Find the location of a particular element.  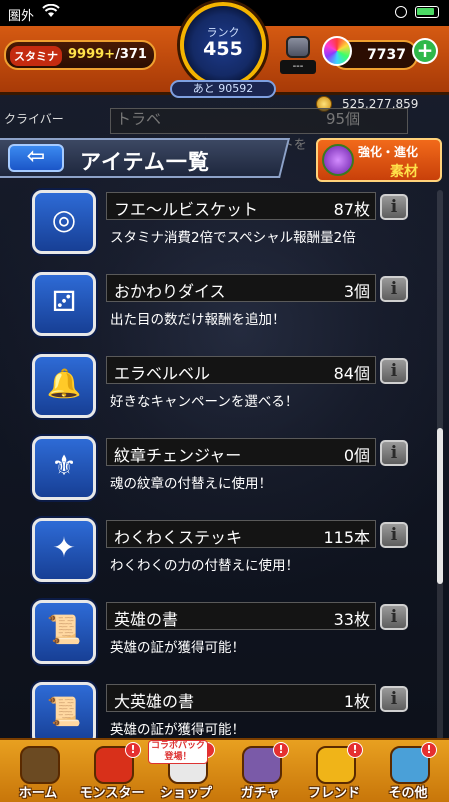

bell-icon: 🔔 is located at coordinates (64, 383).